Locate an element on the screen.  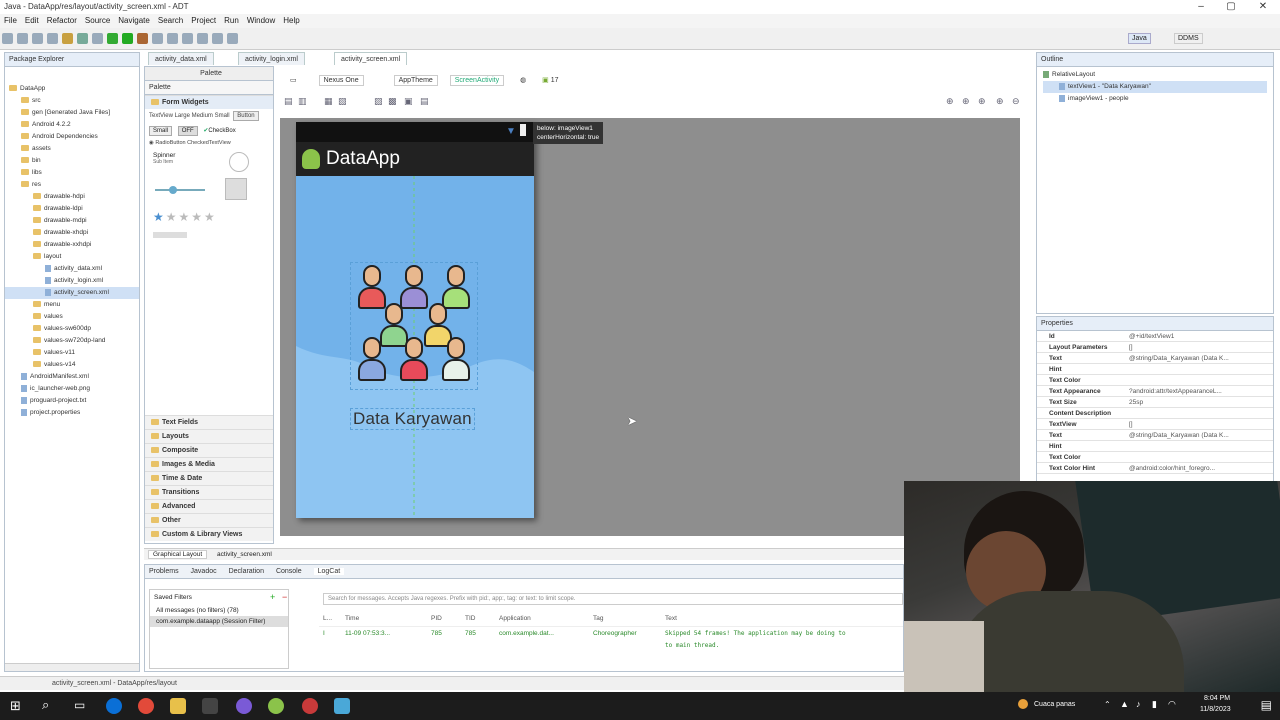
palette-category: Time & Date is located at coordinates (209, 478).